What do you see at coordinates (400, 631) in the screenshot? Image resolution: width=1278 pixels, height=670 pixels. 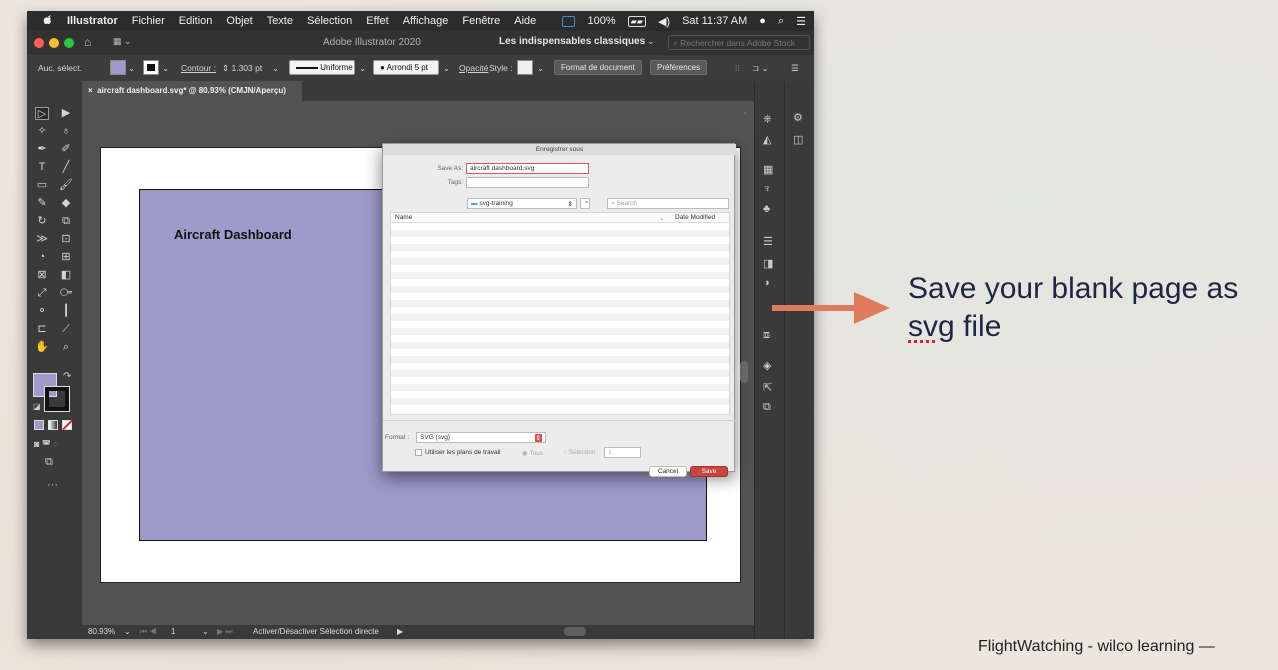 I see `status-menu-icon: ▶` at bounding box center [400, 631].